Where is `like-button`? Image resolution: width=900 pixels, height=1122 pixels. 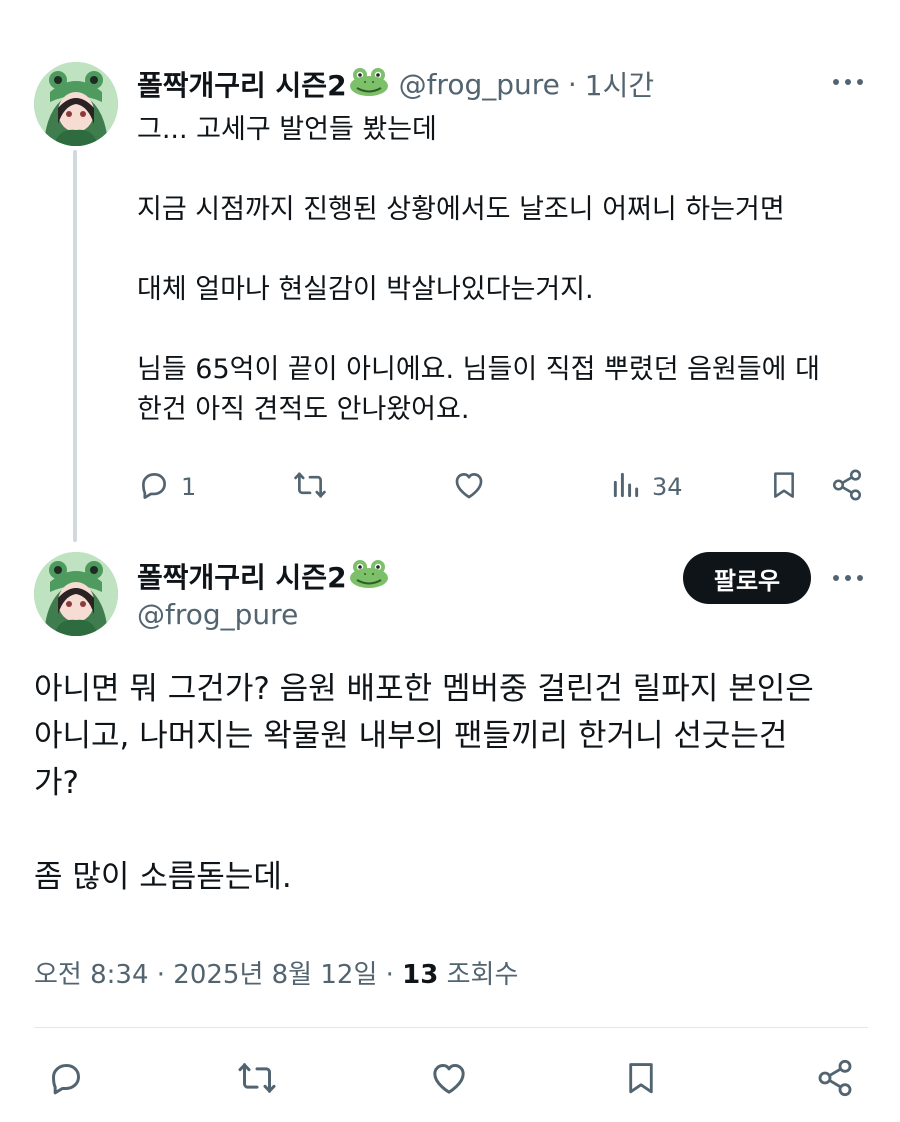 like-button is located at coordinates (469, 487).